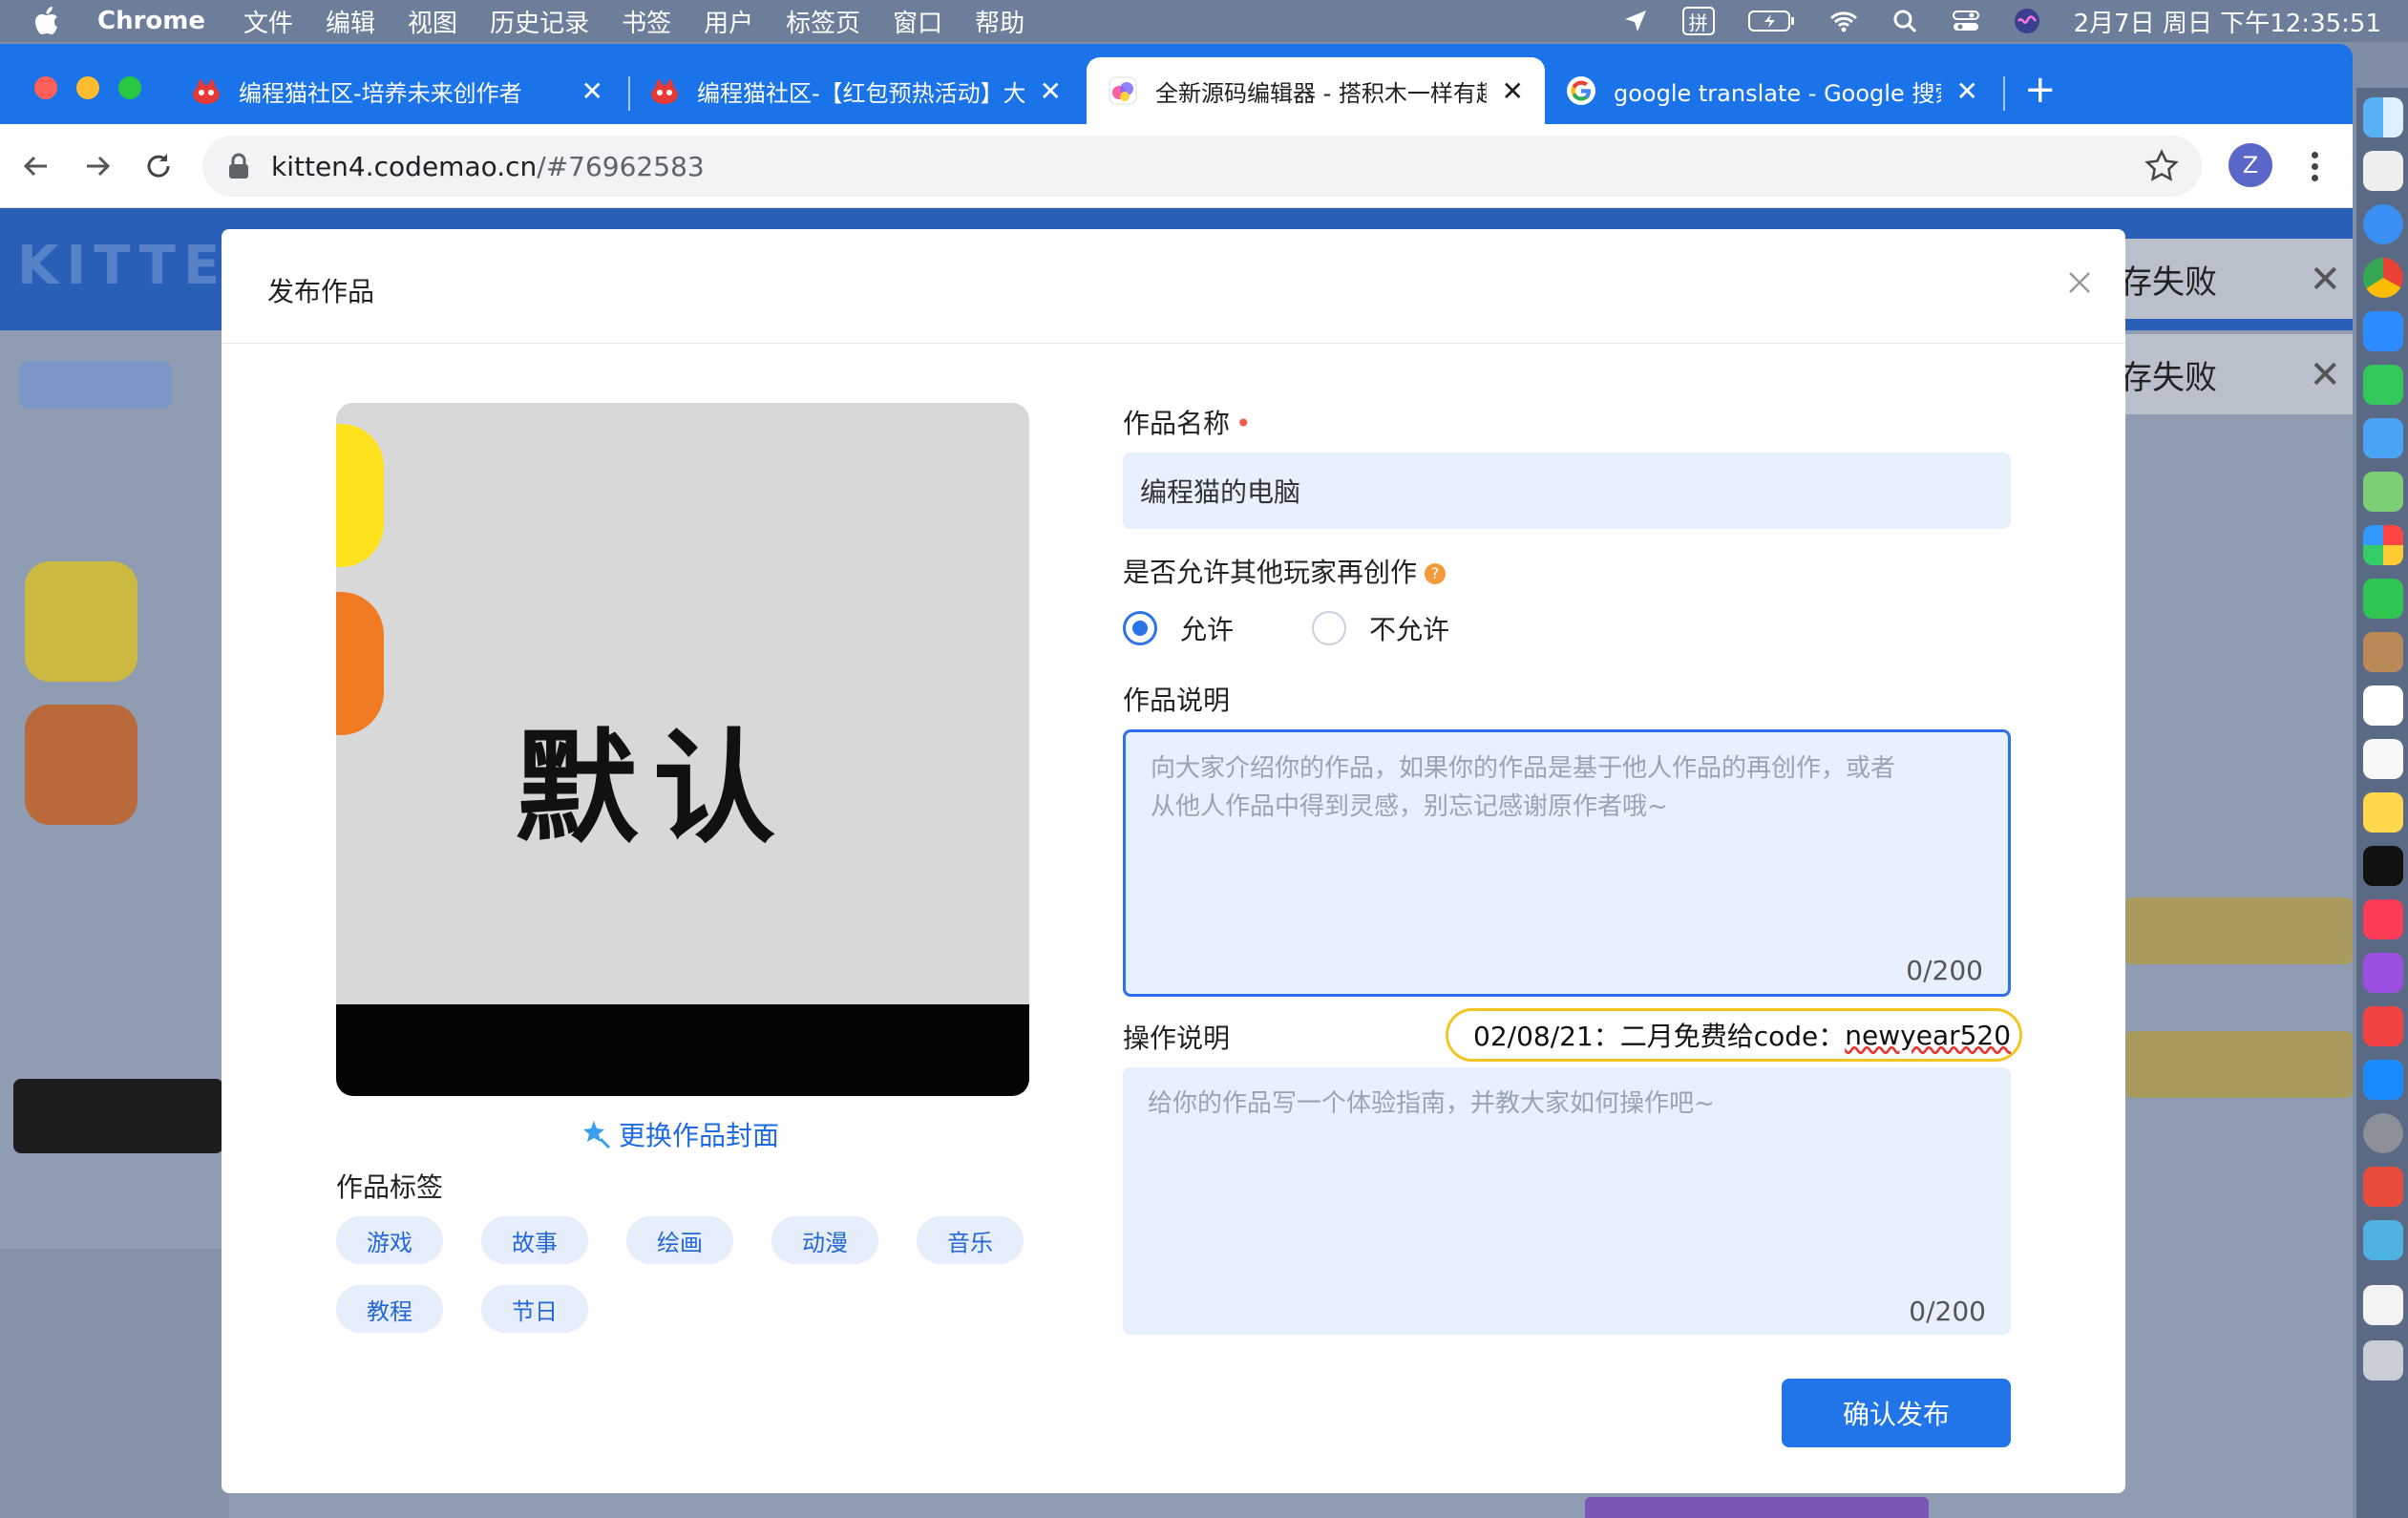 The image size is (2408, 1518). Describe the element at coordinates (1635, 21) in the screenshot. I see `location-arrow-icon` at that location.